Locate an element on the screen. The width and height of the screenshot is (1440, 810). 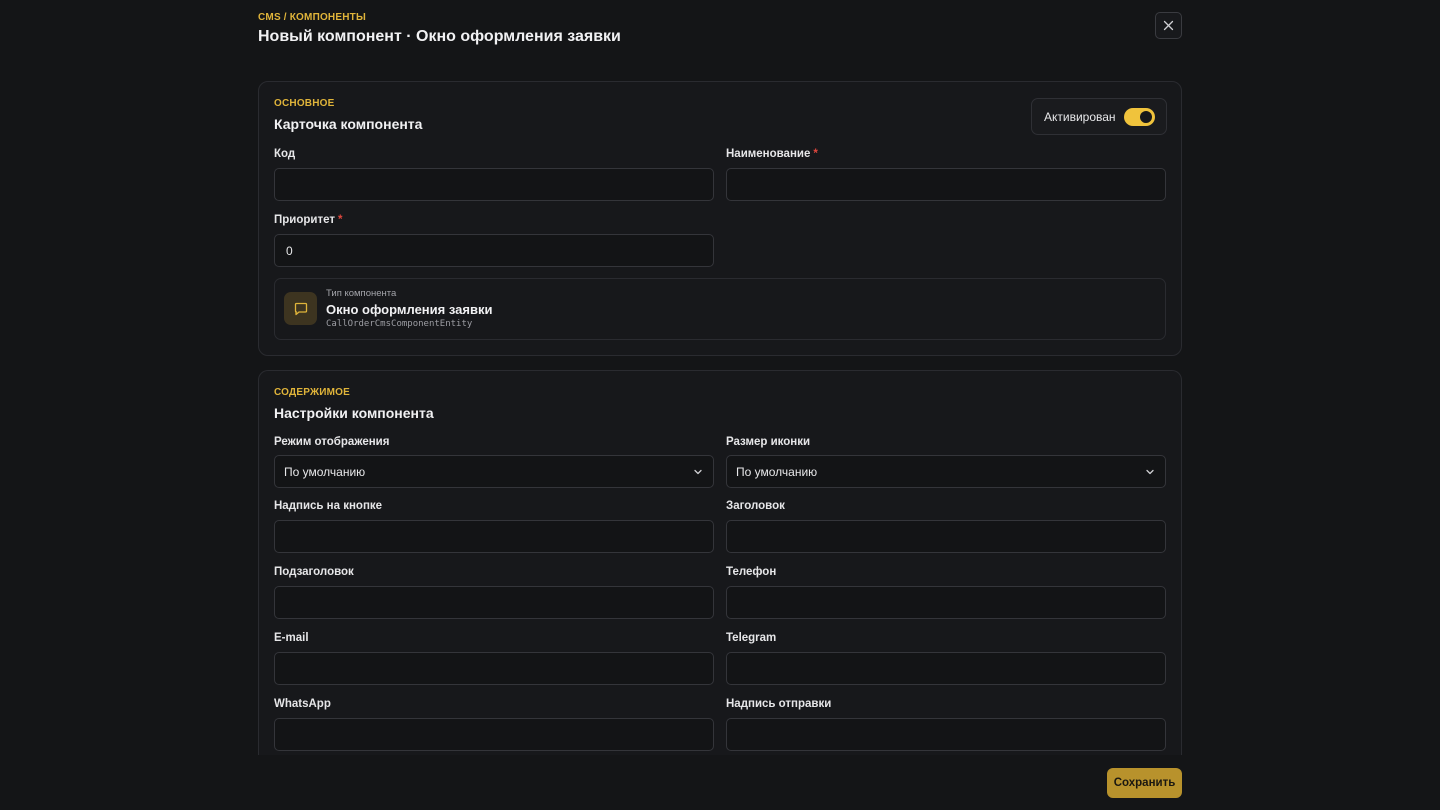
code-input is located at coordinates (494, 184).